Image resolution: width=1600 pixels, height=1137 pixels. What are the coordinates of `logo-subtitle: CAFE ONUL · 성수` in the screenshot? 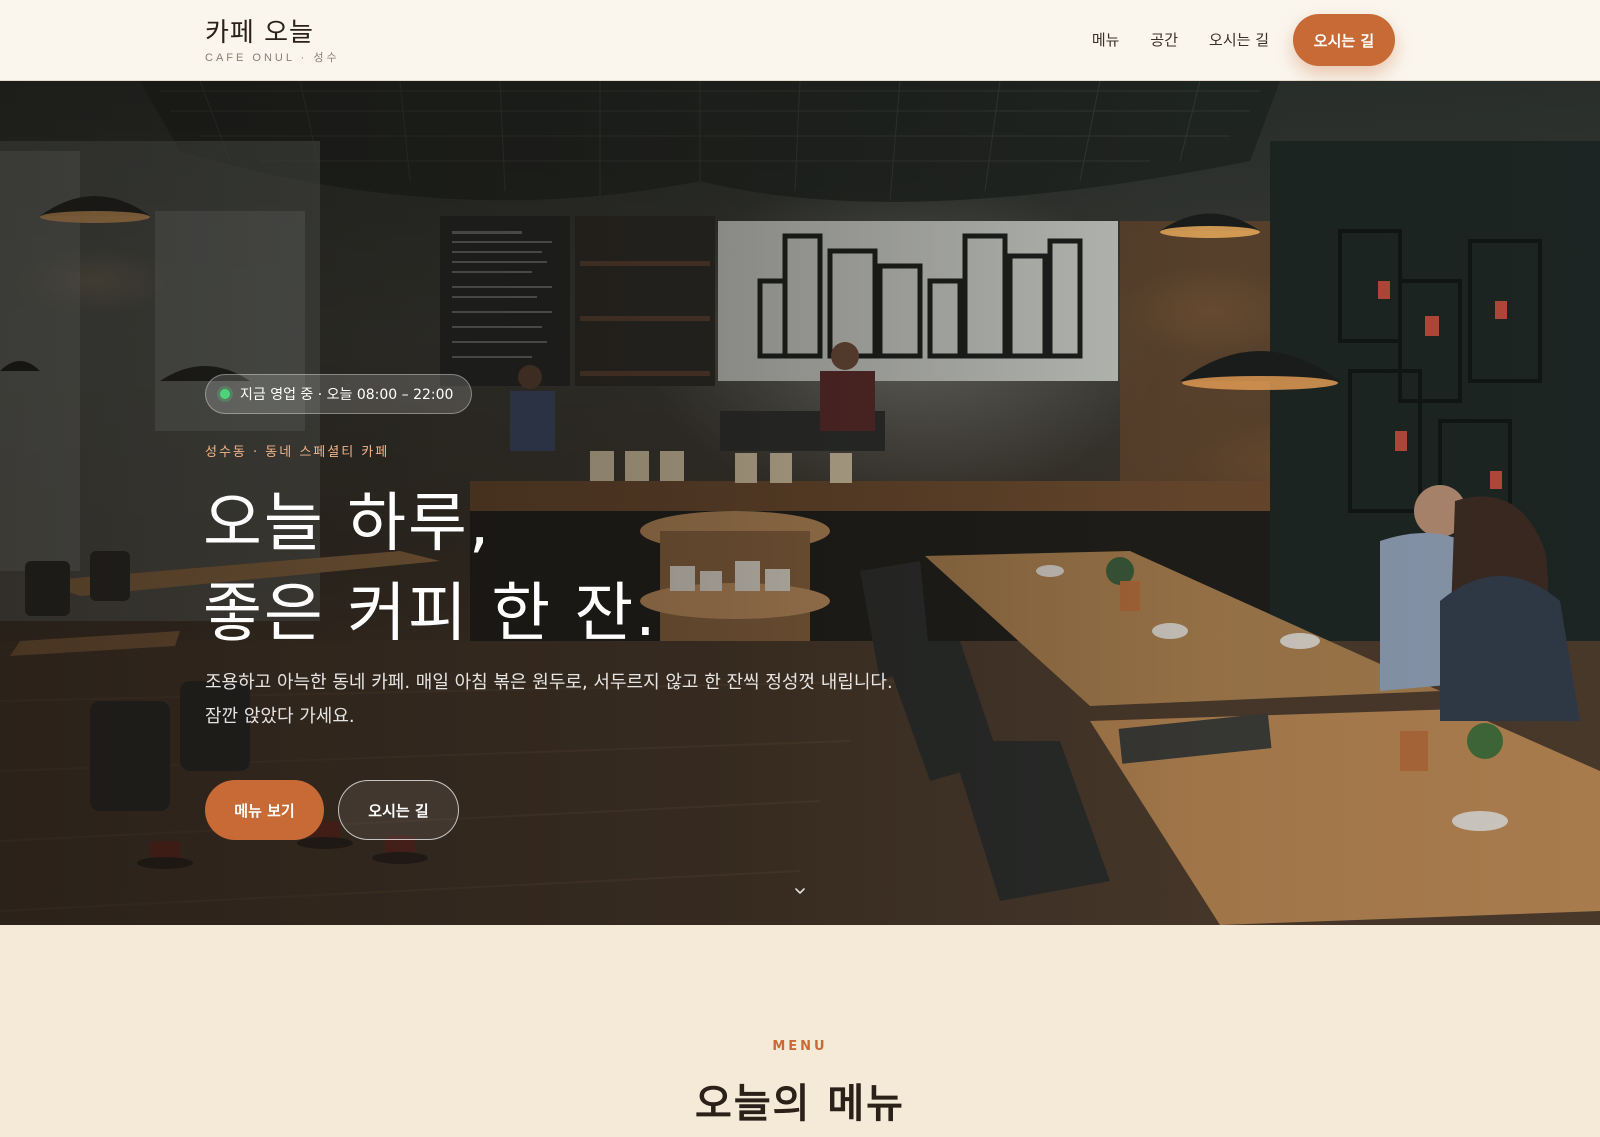 It's located at (272, 58).